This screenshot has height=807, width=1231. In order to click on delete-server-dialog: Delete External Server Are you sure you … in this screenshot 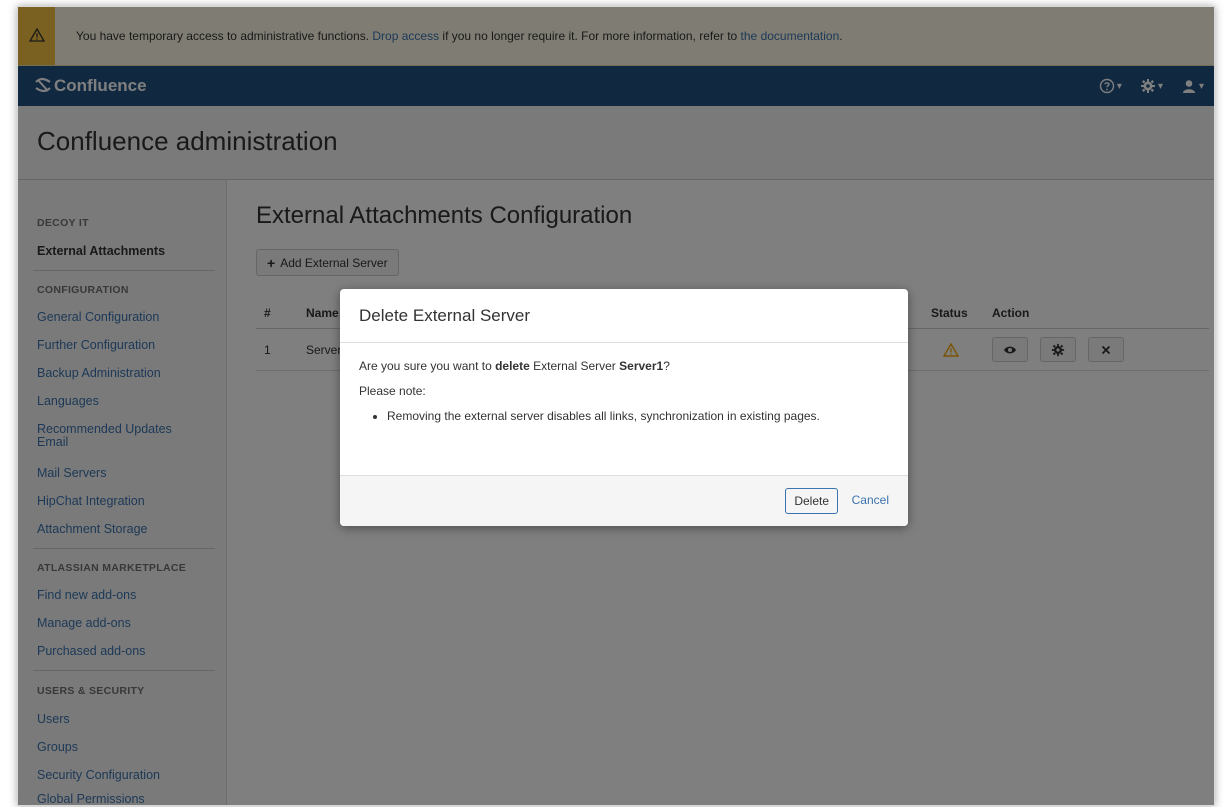, I will do `click(624, 407)`.